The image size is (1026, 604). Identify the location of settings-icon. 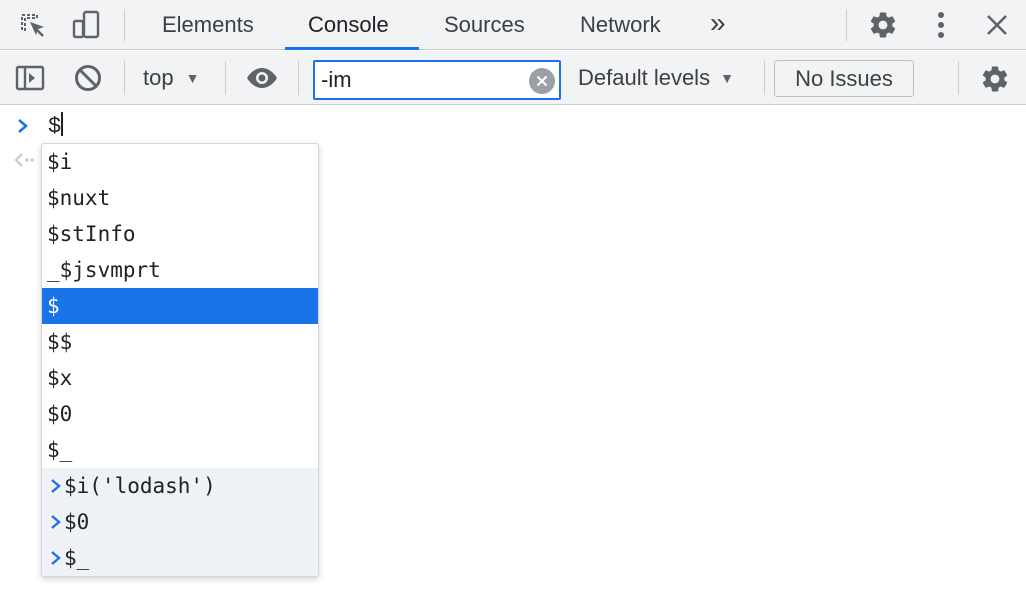
(883, 25).